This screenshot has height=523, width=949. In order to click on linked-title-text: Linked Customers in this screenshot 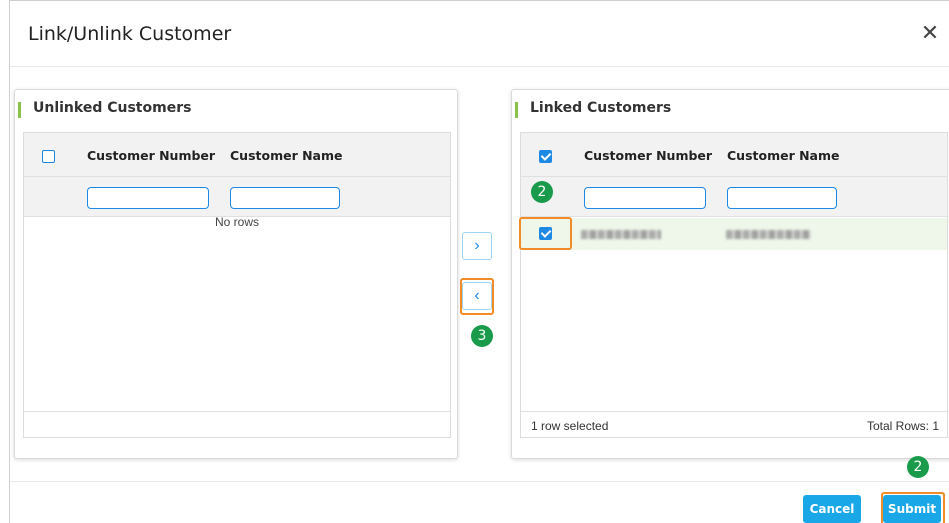, I will do `click(601, 108)`.